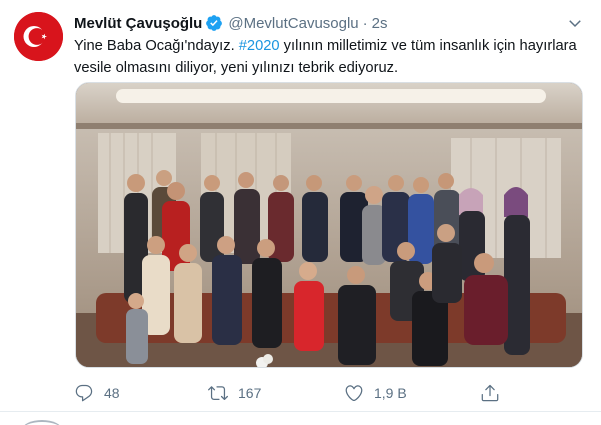 The image size is (601, 425). What do you see at coordinates (390, 393) in the screenshot?
I see `like-count: 1,9 B` at bounding box center [390, 393].